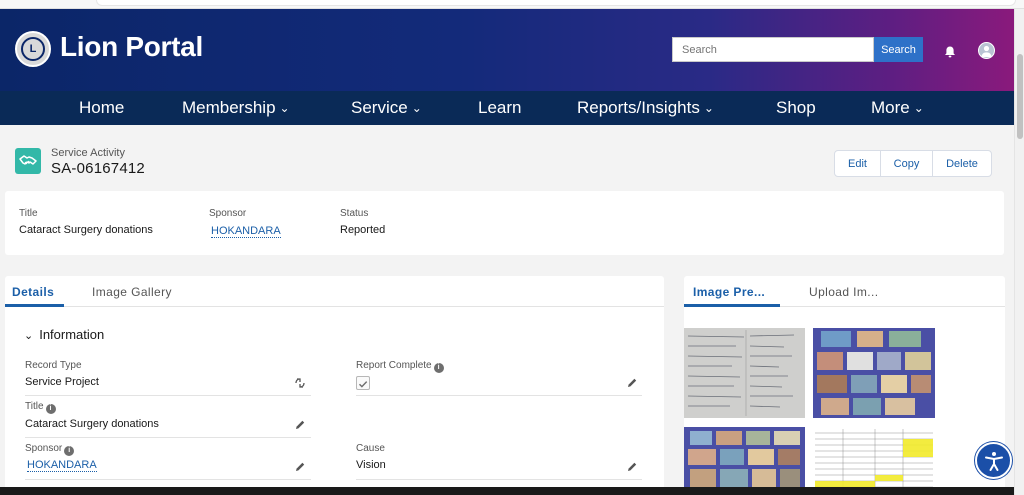 The height and width of the screenshot is (495, 1024). What do you see at coordinates (858, 163) in the screenshot?
I see `edit-button: Edit` at bounding box center [858, 163].